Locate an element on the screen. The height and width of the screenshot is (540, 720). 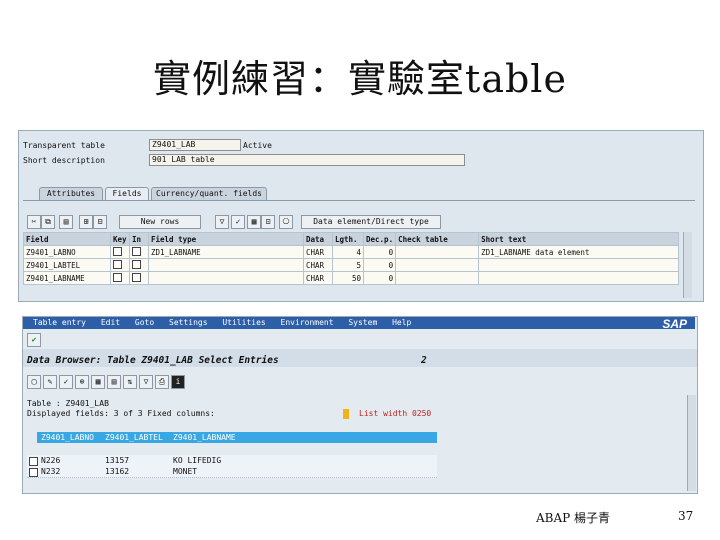
table-row: Z9401_LABNAME CHAR 50 0 is located at coordinates (351, 278).